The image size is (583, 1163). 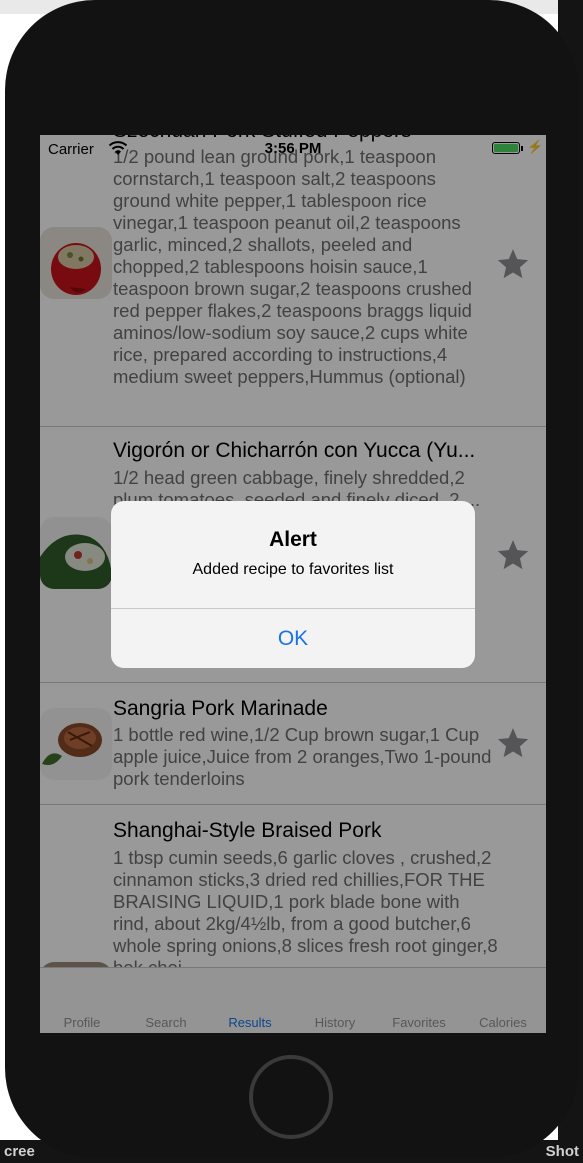 What do you see at coordinates (291, 1097) in the screenshot?
I see `home-button` at bounding box center [291, 1097].